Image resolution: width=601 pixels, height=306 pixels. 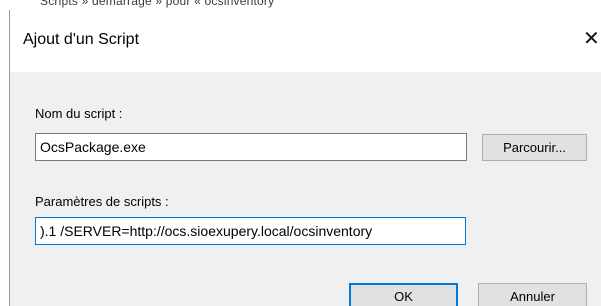 What do you see at coordinates (403, 294) in the screenshot?
I see `ok-button: OK` at bounding box center [403, 294].